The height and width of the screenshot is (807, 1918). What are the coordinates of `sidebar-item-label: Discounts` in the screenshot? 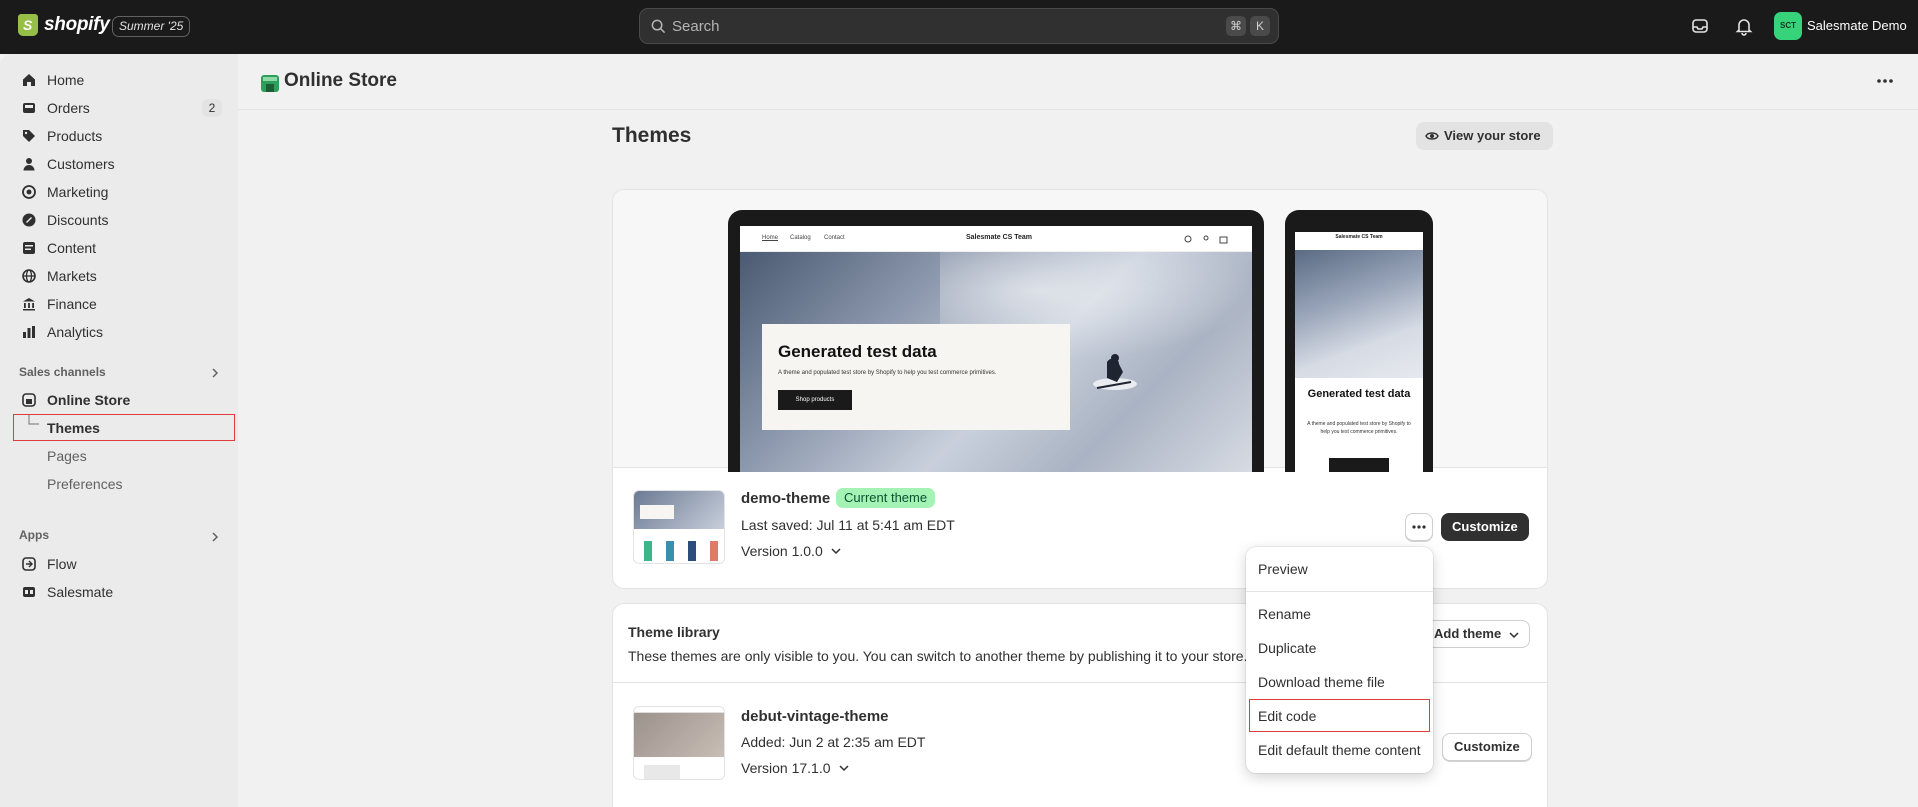 It's located at (78, 220).